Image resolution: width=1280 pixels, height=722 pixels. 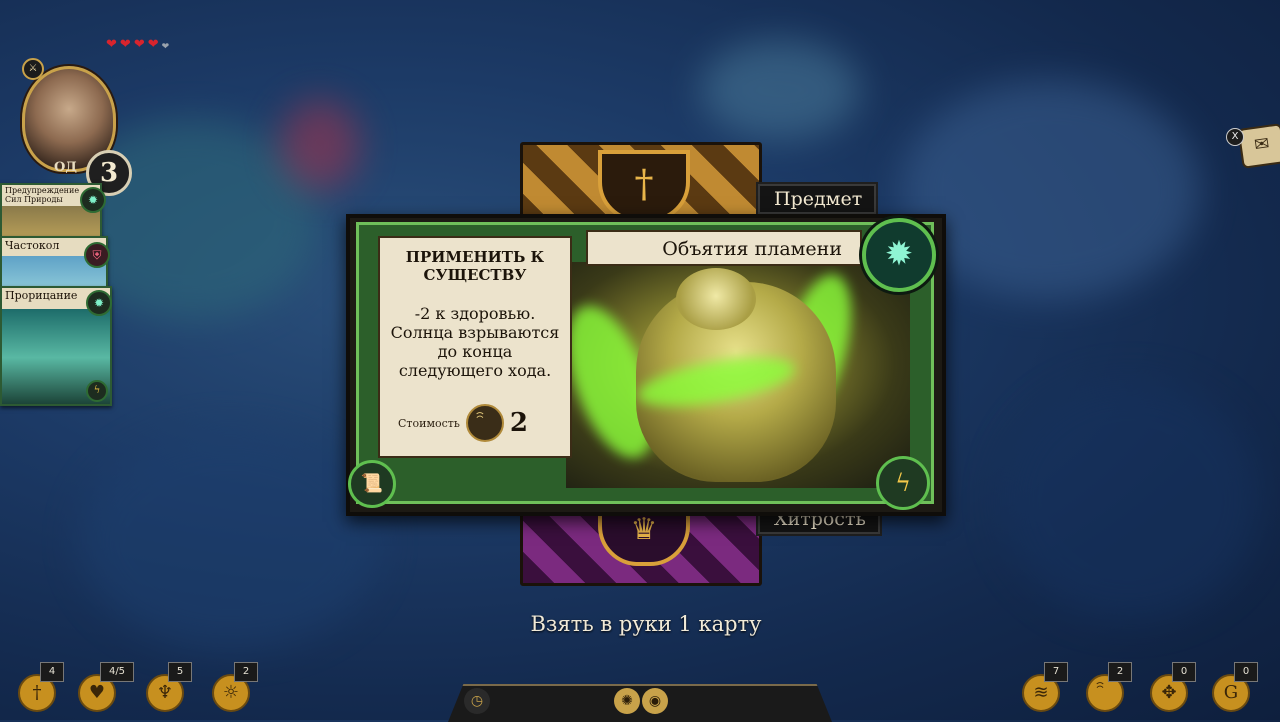 I want to click on stat-count: 4, so click(x=52, y=672).